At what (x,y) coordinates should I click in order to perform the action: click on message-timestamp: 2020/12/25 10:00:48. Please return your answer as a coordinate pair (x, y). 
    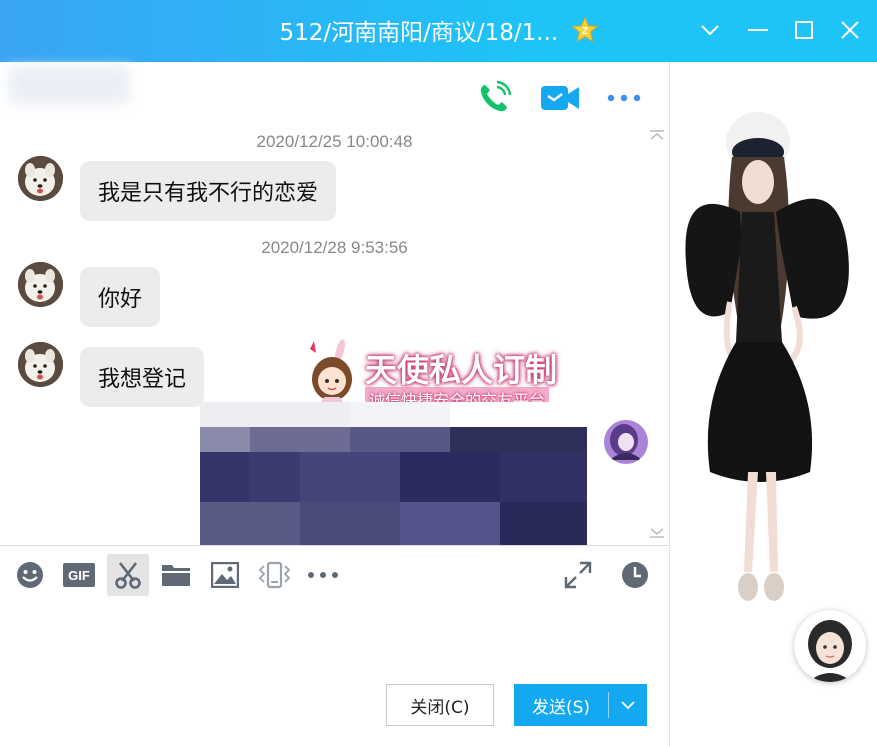
    Looking at the image, I should click on (334, 141).